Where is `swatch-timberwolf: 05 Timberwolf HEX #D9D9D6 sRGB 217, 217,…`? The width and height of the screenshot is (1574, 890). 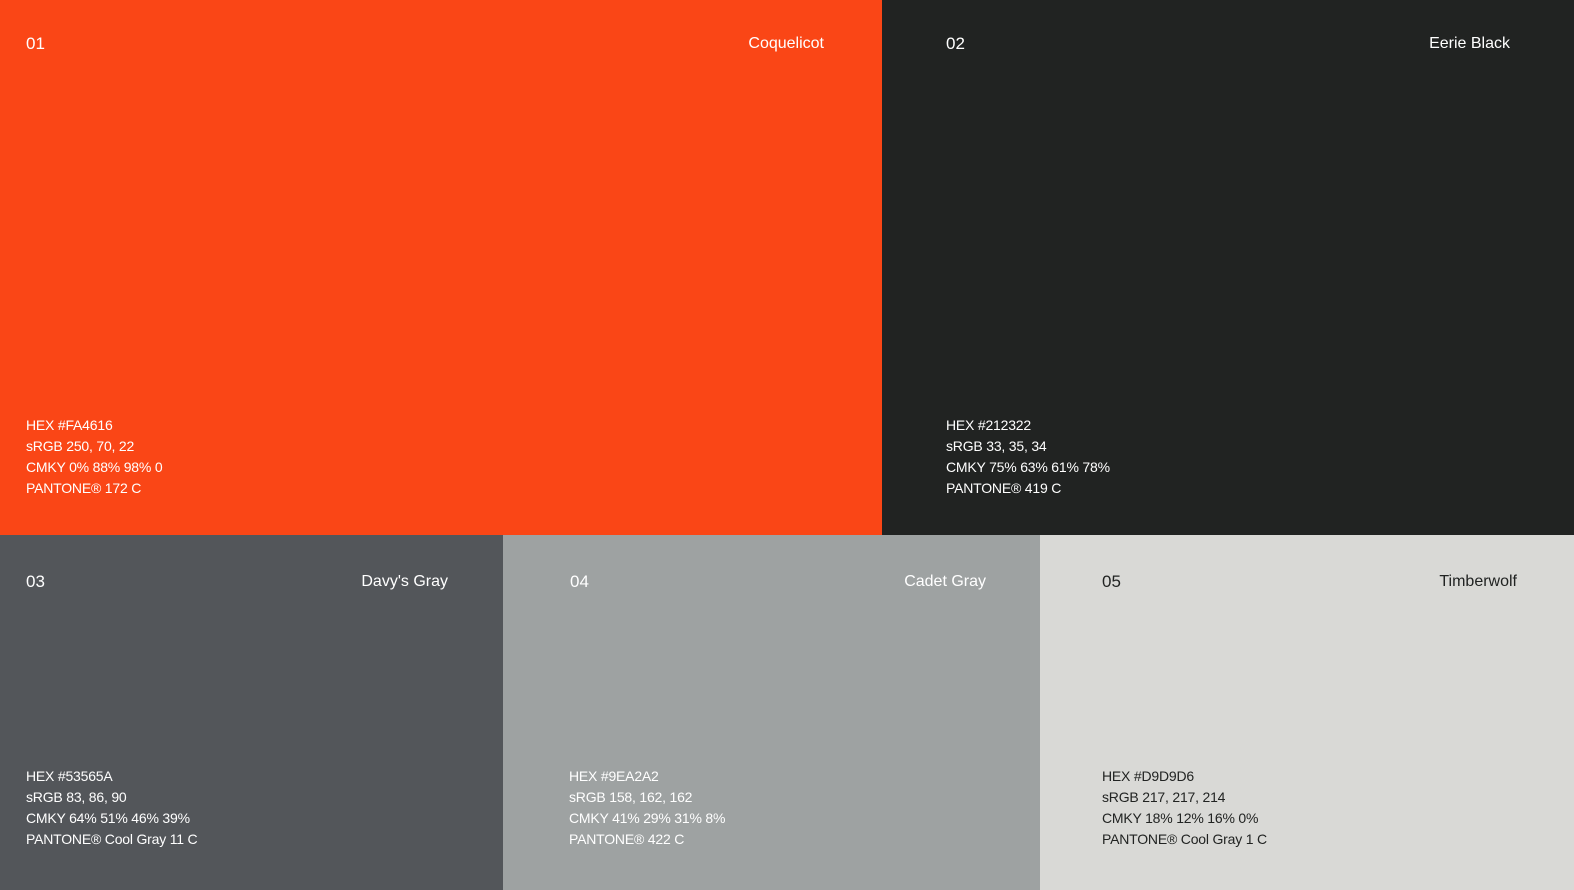 swatch-timberwolf: 05 Timberwolf HEX #D9D9D6 sRGB 217, 217,… is located at coordinates (1307, 712).